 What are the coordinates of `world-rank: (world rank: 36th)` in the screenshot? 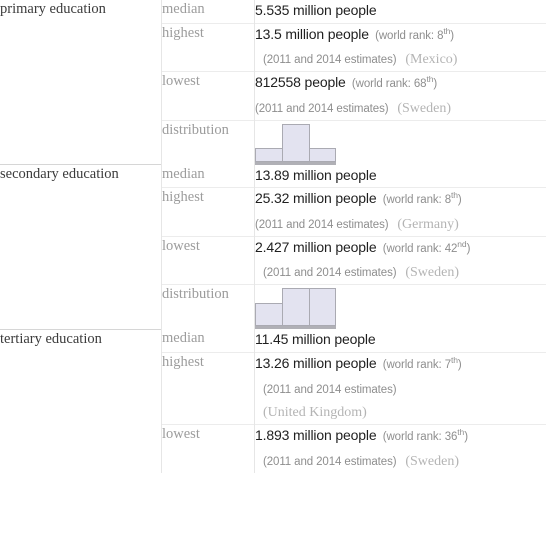 It's located at (425, 435).